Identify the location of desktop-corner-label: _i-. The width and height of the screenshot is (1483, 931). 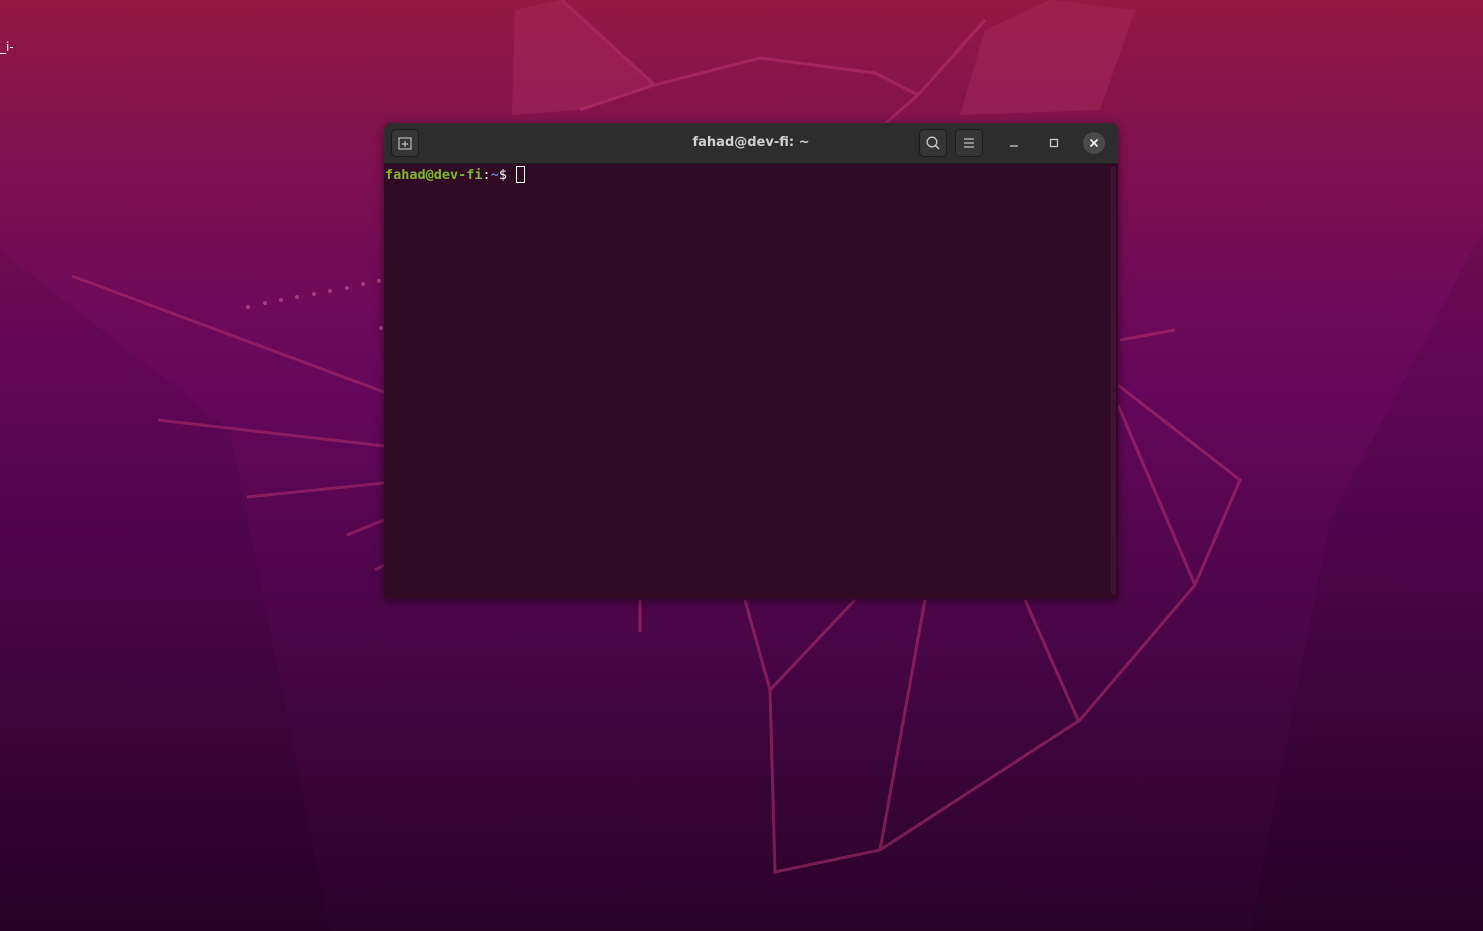
(7, 47).